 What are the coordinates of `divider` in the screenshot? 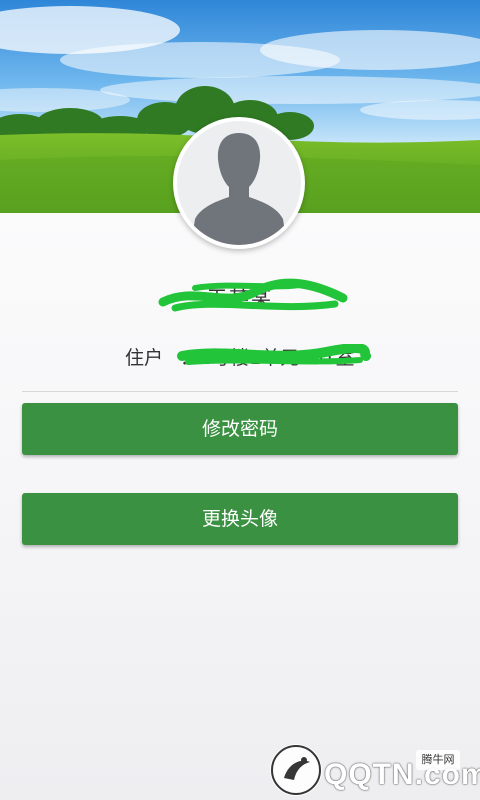 It's located at (240, 391).